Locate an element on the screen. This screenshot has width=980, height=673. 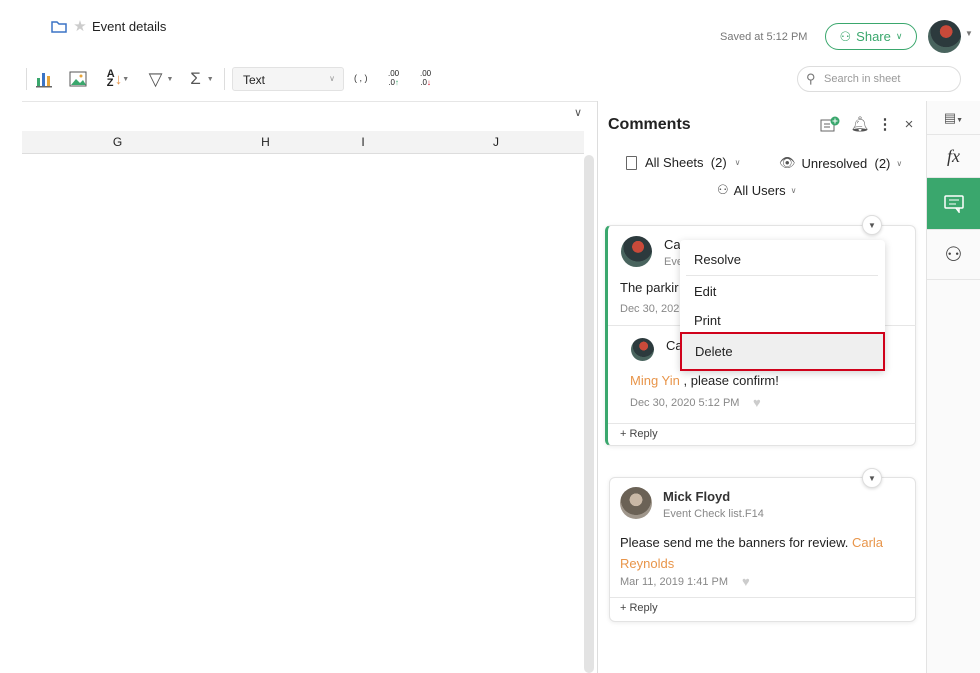
sidebar-item-comments is located at coordinates (953, 204).